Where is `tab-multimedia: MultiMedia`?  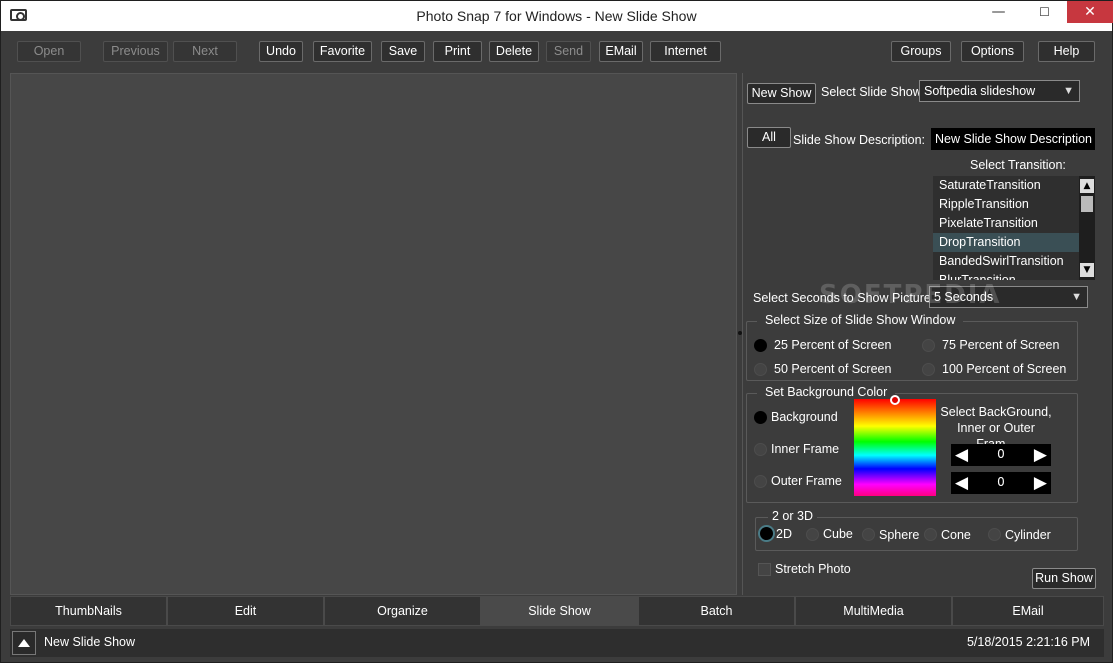
tab-multimedia: MultiMedia is located at coordinates (873, 611).